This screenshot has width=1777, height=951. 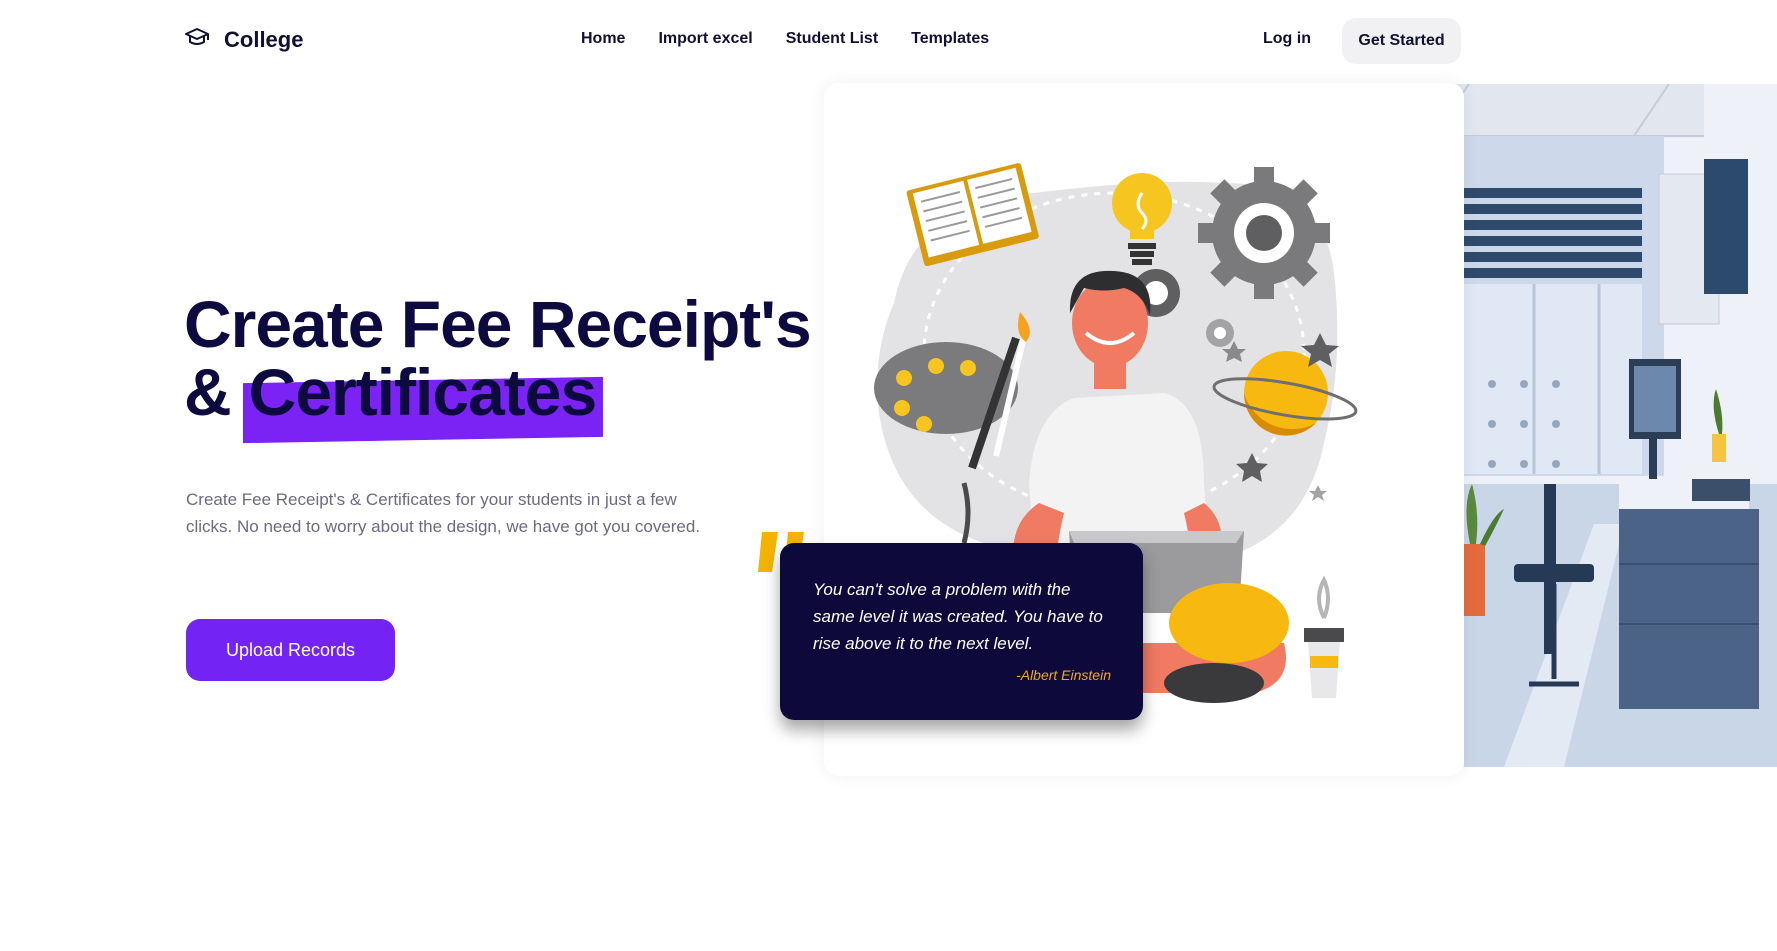 I want to click on brand-name: College, so click(x=264, y=39).